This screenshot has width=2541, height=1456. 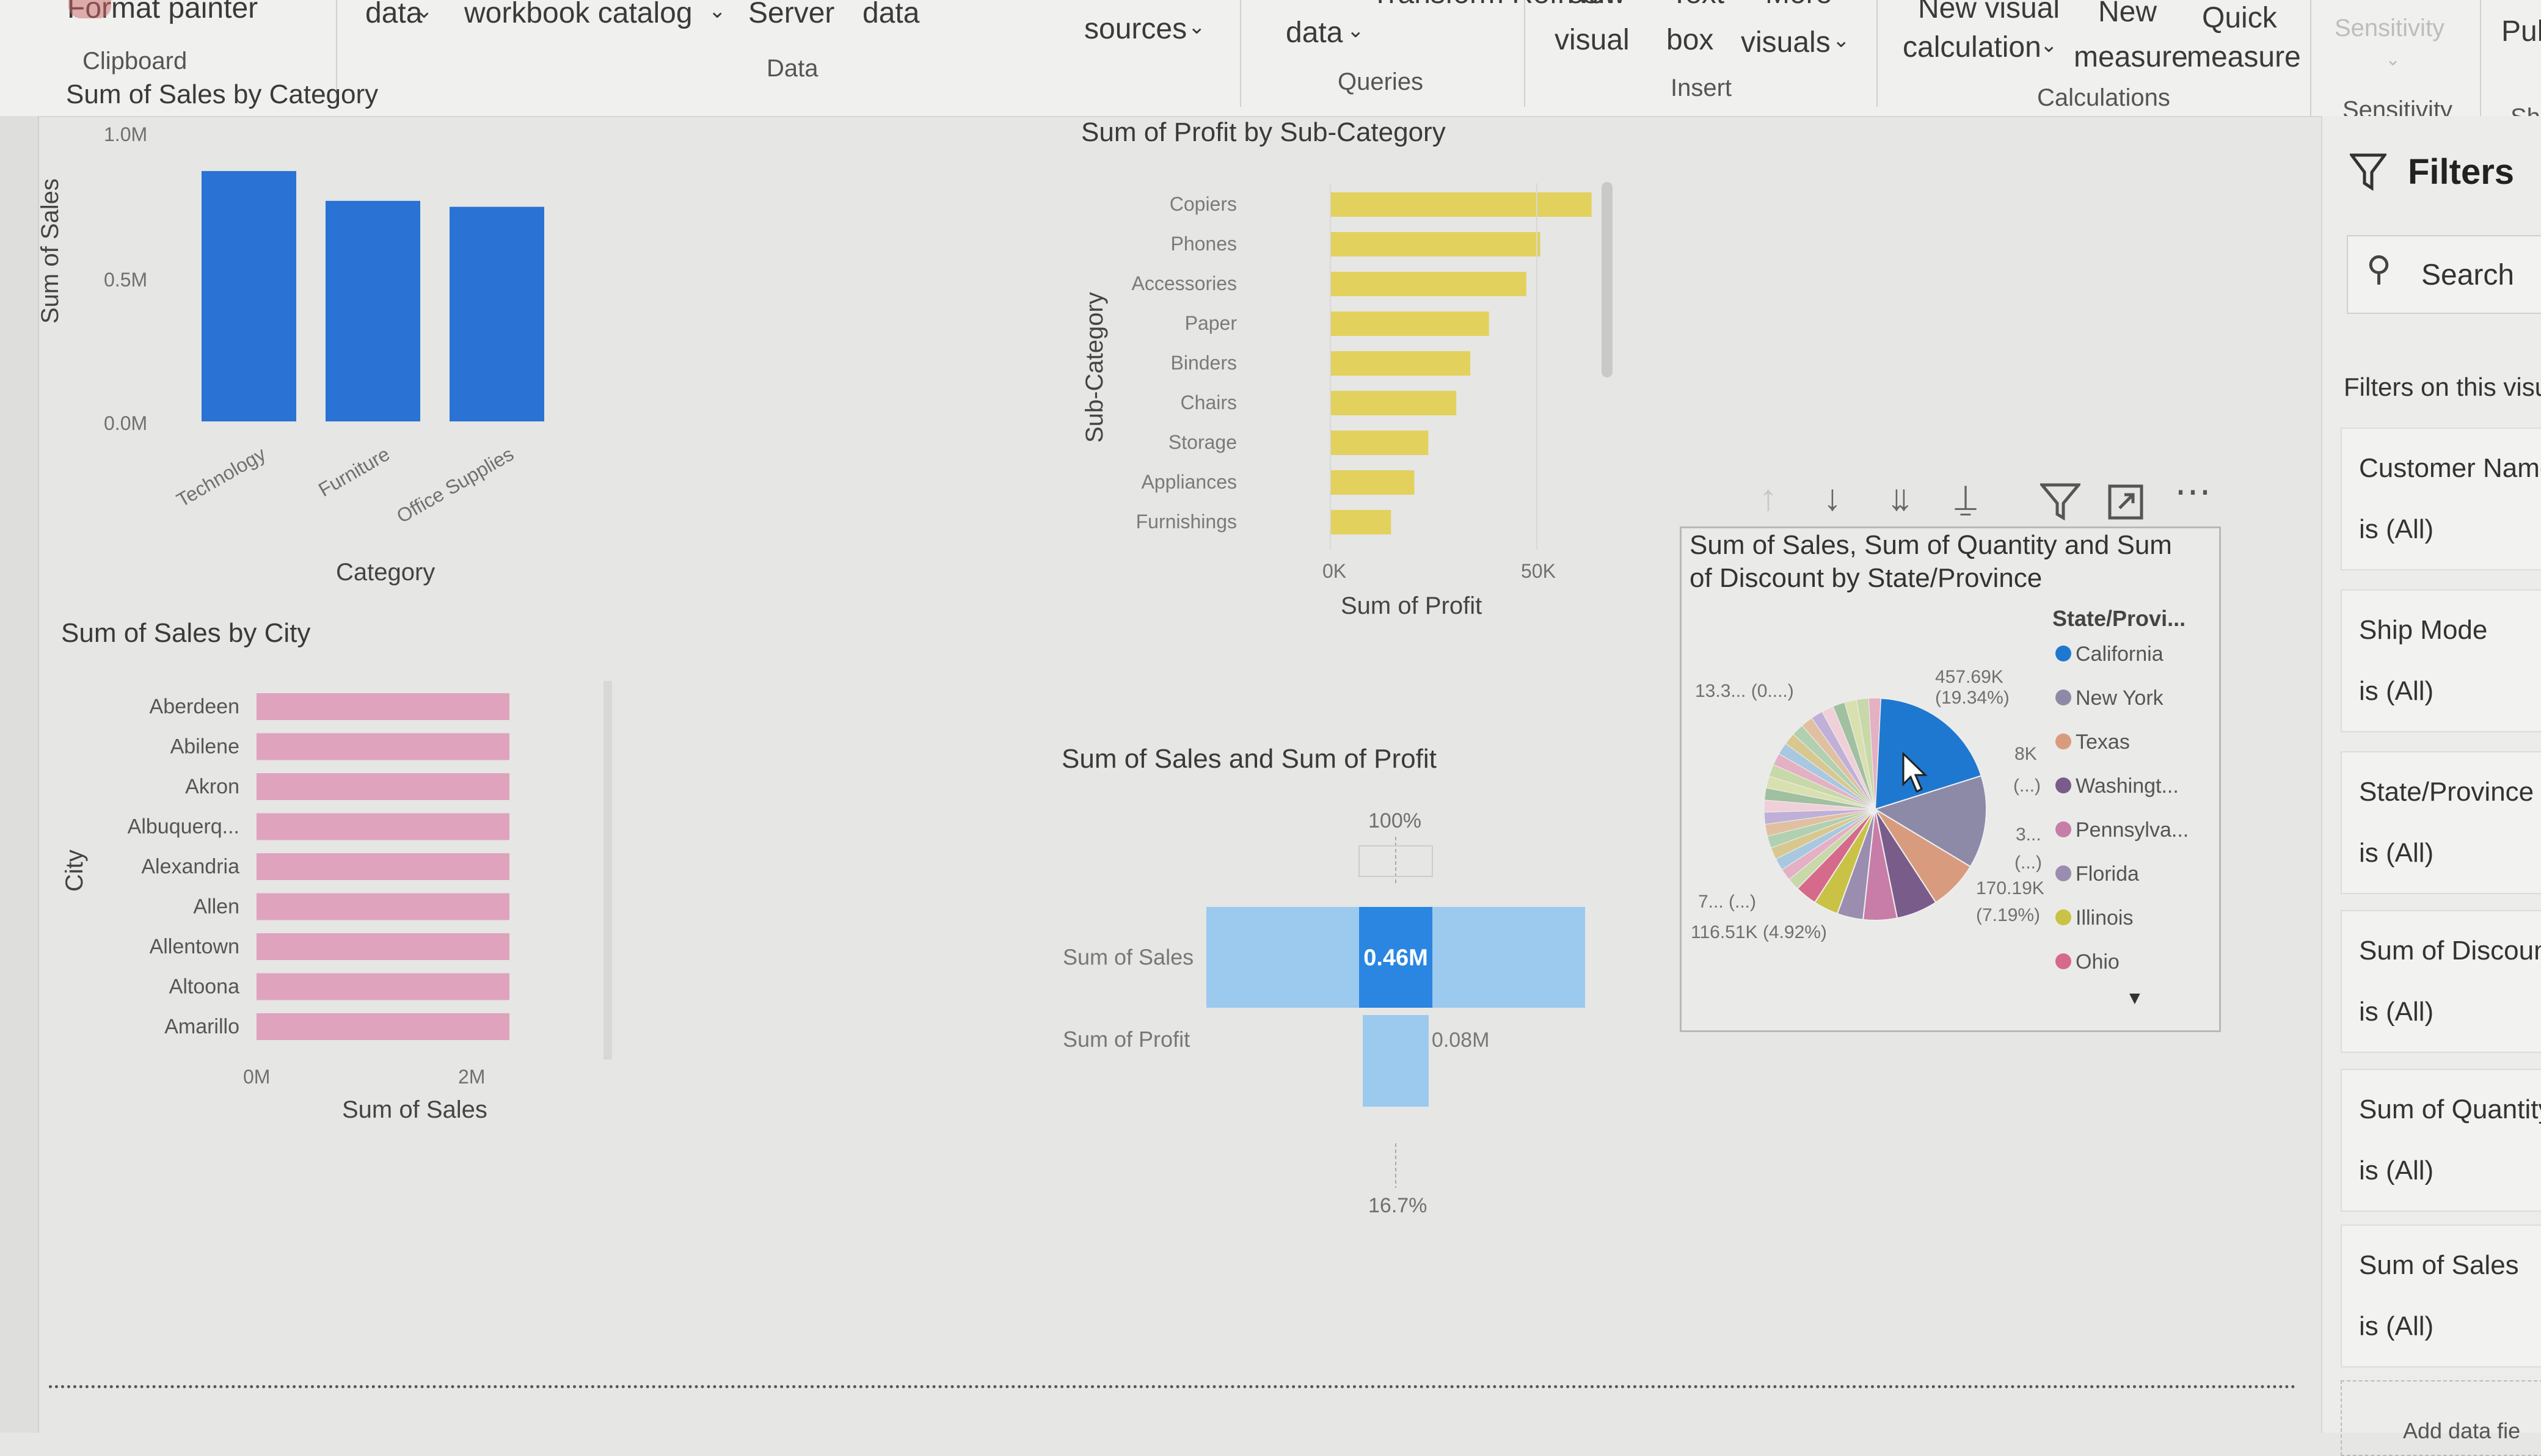 I want to click on y-tick-label: Paper, so click(x=1211, y=323).